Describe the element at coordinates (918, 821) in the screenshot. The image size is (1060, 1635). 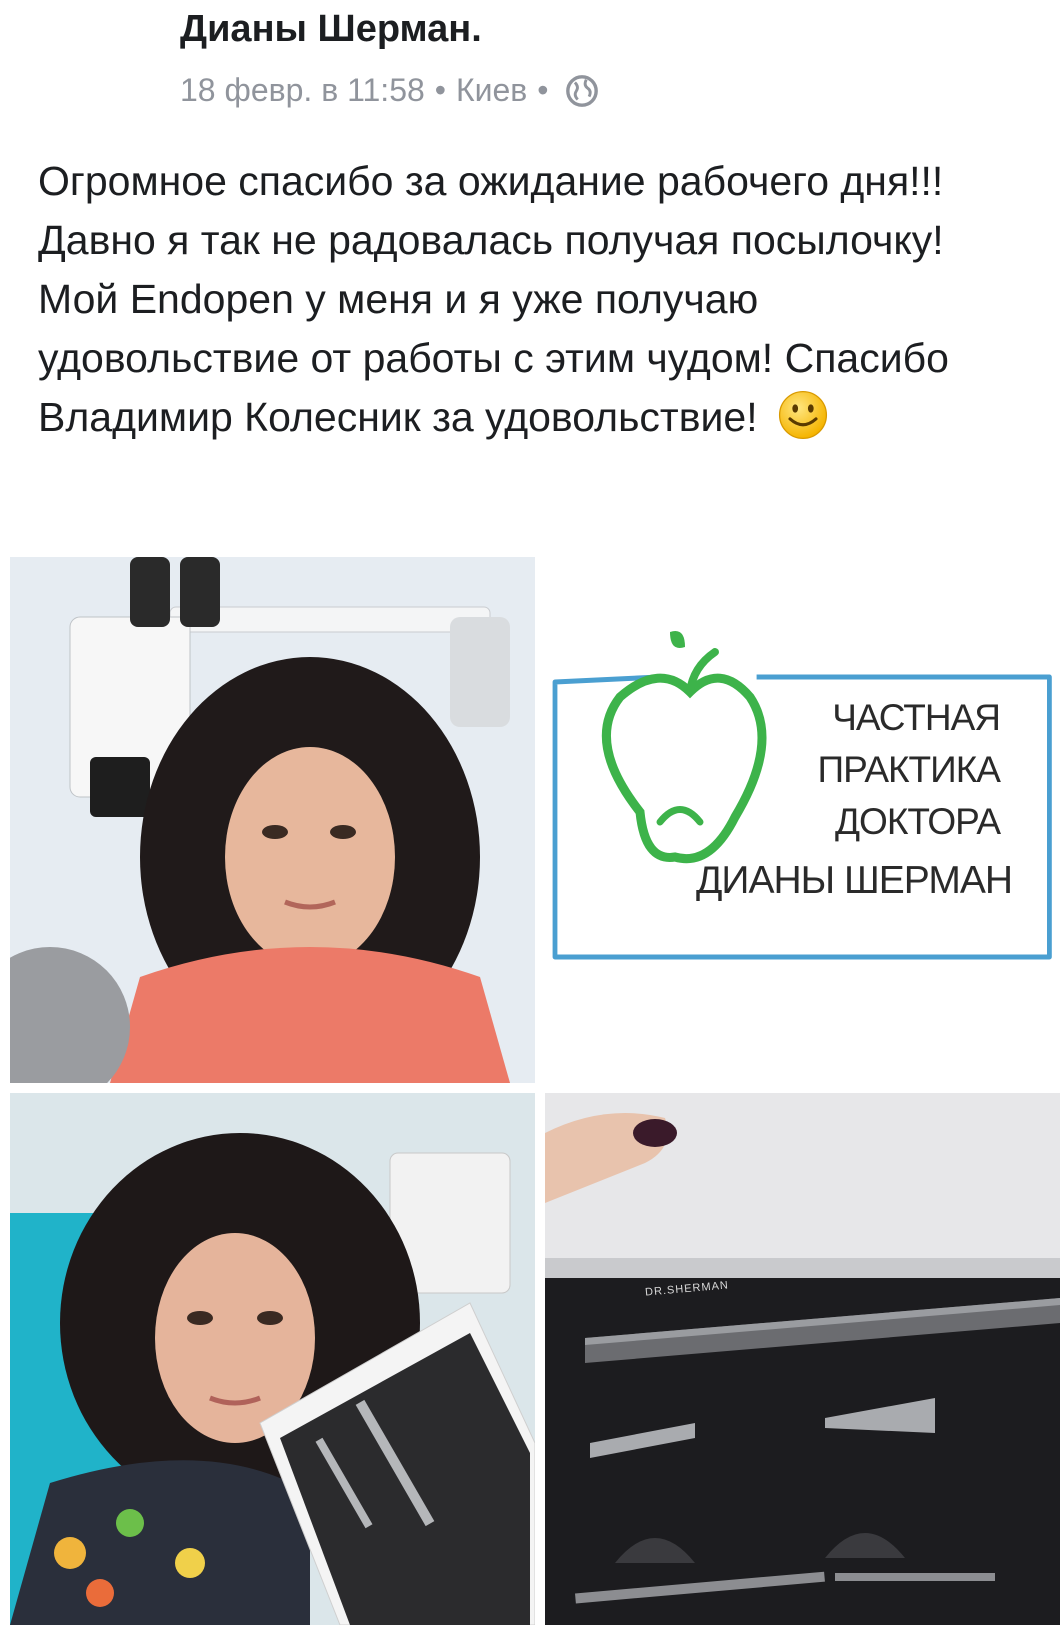
I see `logo-line-3: ДОКТОРА` at that location.